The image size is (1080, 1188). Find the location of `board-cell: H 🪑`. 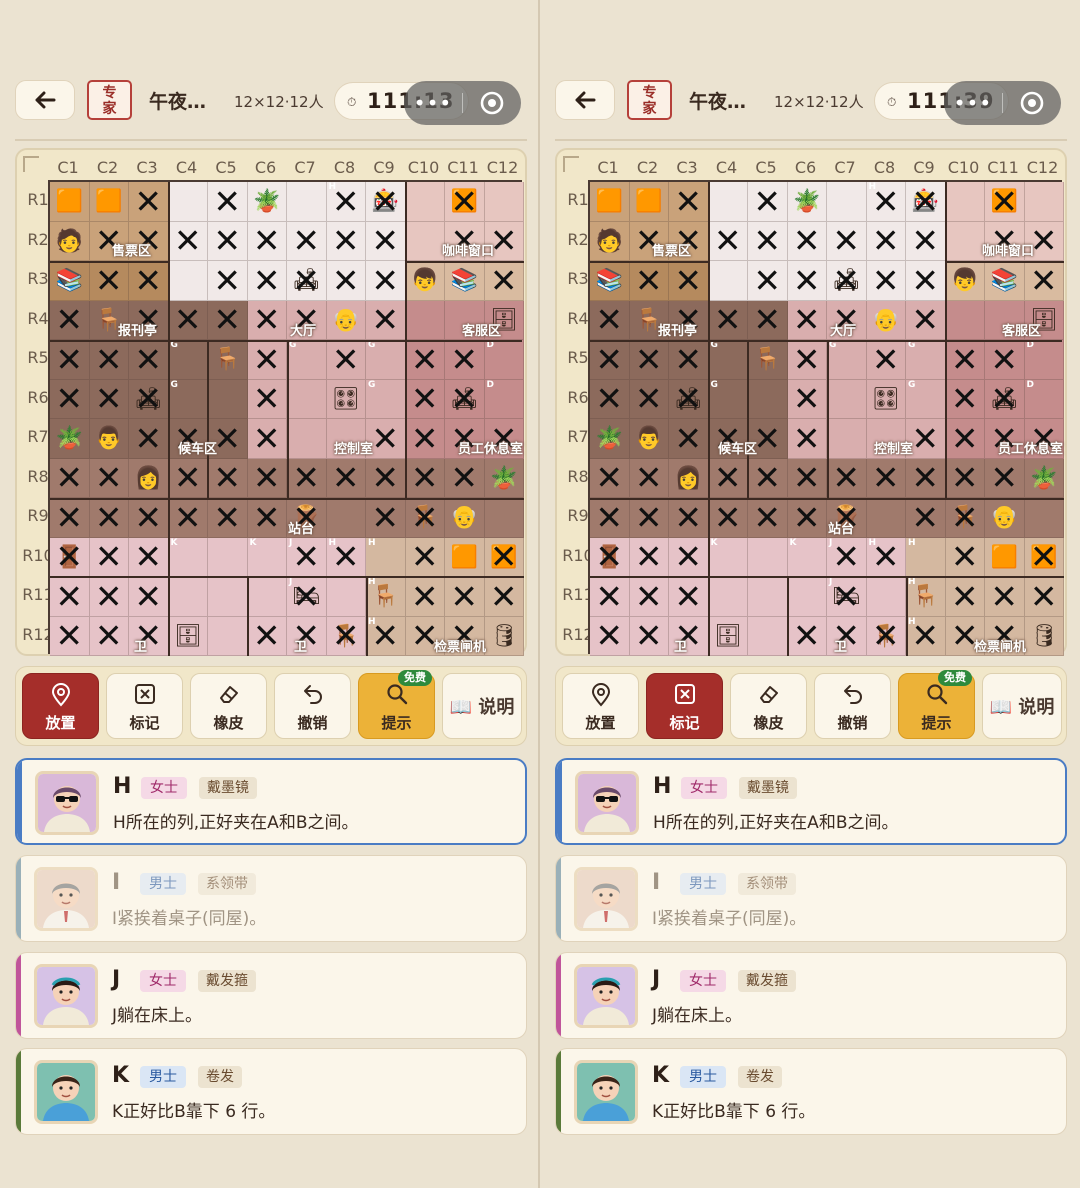

board-cell: H 🪑 is located at coordinates (926, 597).